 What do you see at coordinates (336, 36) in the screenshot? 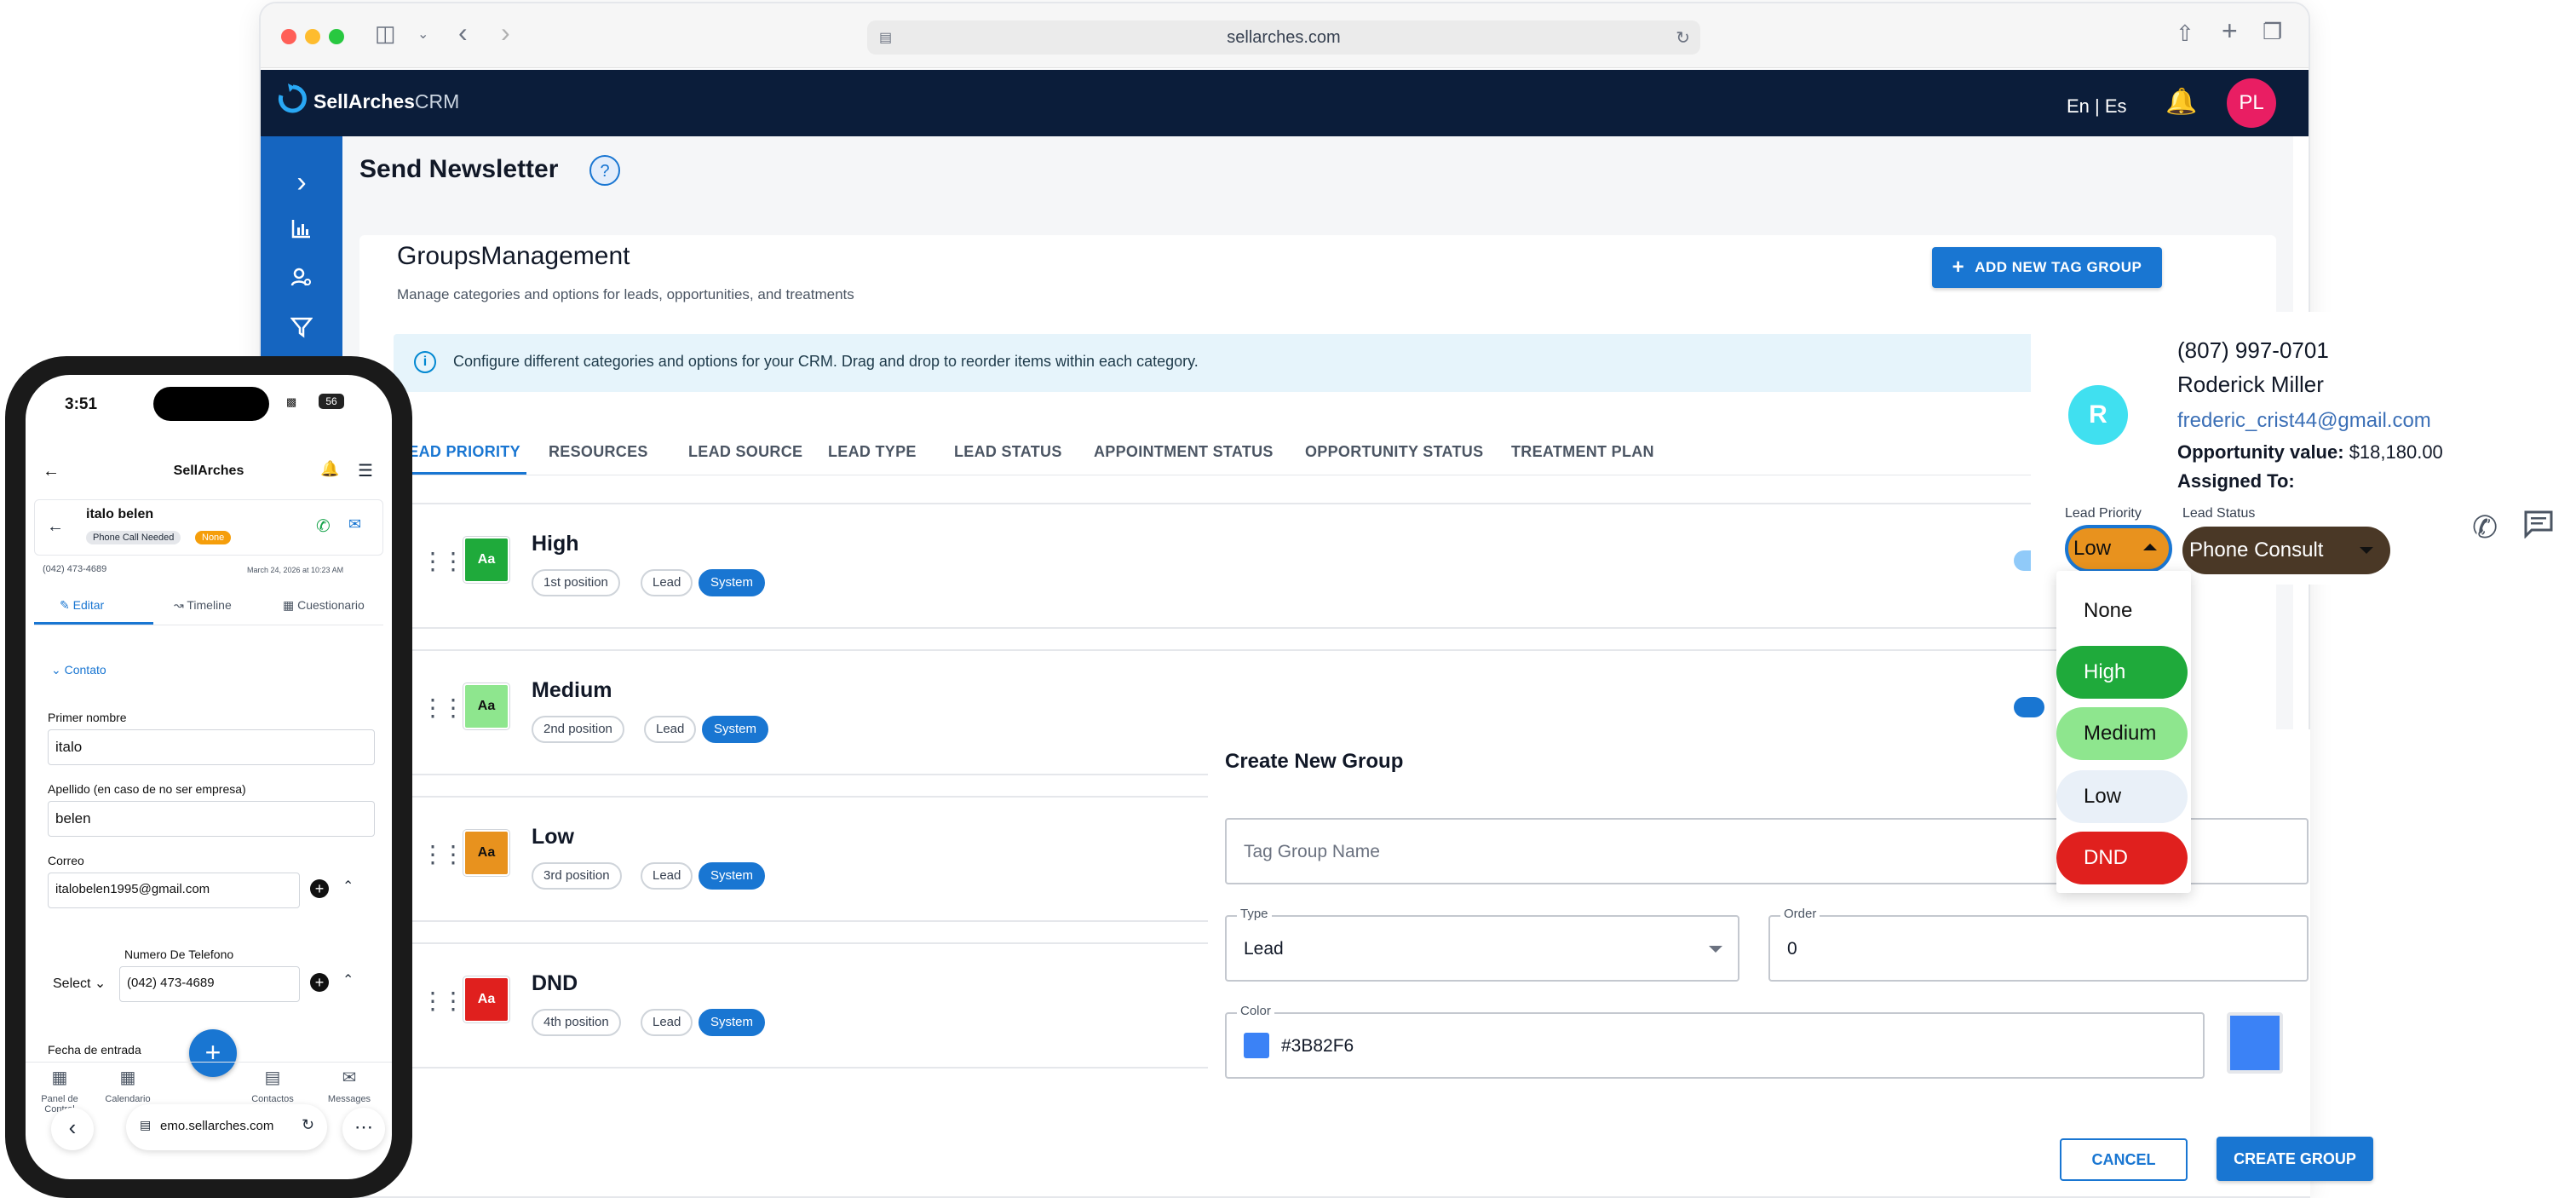
I see `maximize-window-button` at bounding box center [336, 36].